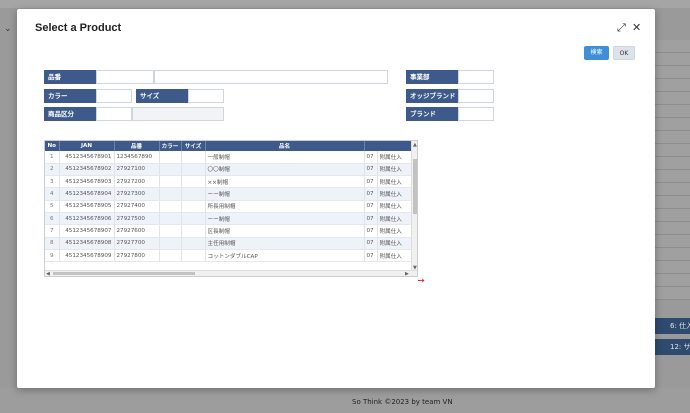  I want to click on table-row: 5 4512345678905 27927400 所長用制帽 07 附属仕入, so click(229, 206).